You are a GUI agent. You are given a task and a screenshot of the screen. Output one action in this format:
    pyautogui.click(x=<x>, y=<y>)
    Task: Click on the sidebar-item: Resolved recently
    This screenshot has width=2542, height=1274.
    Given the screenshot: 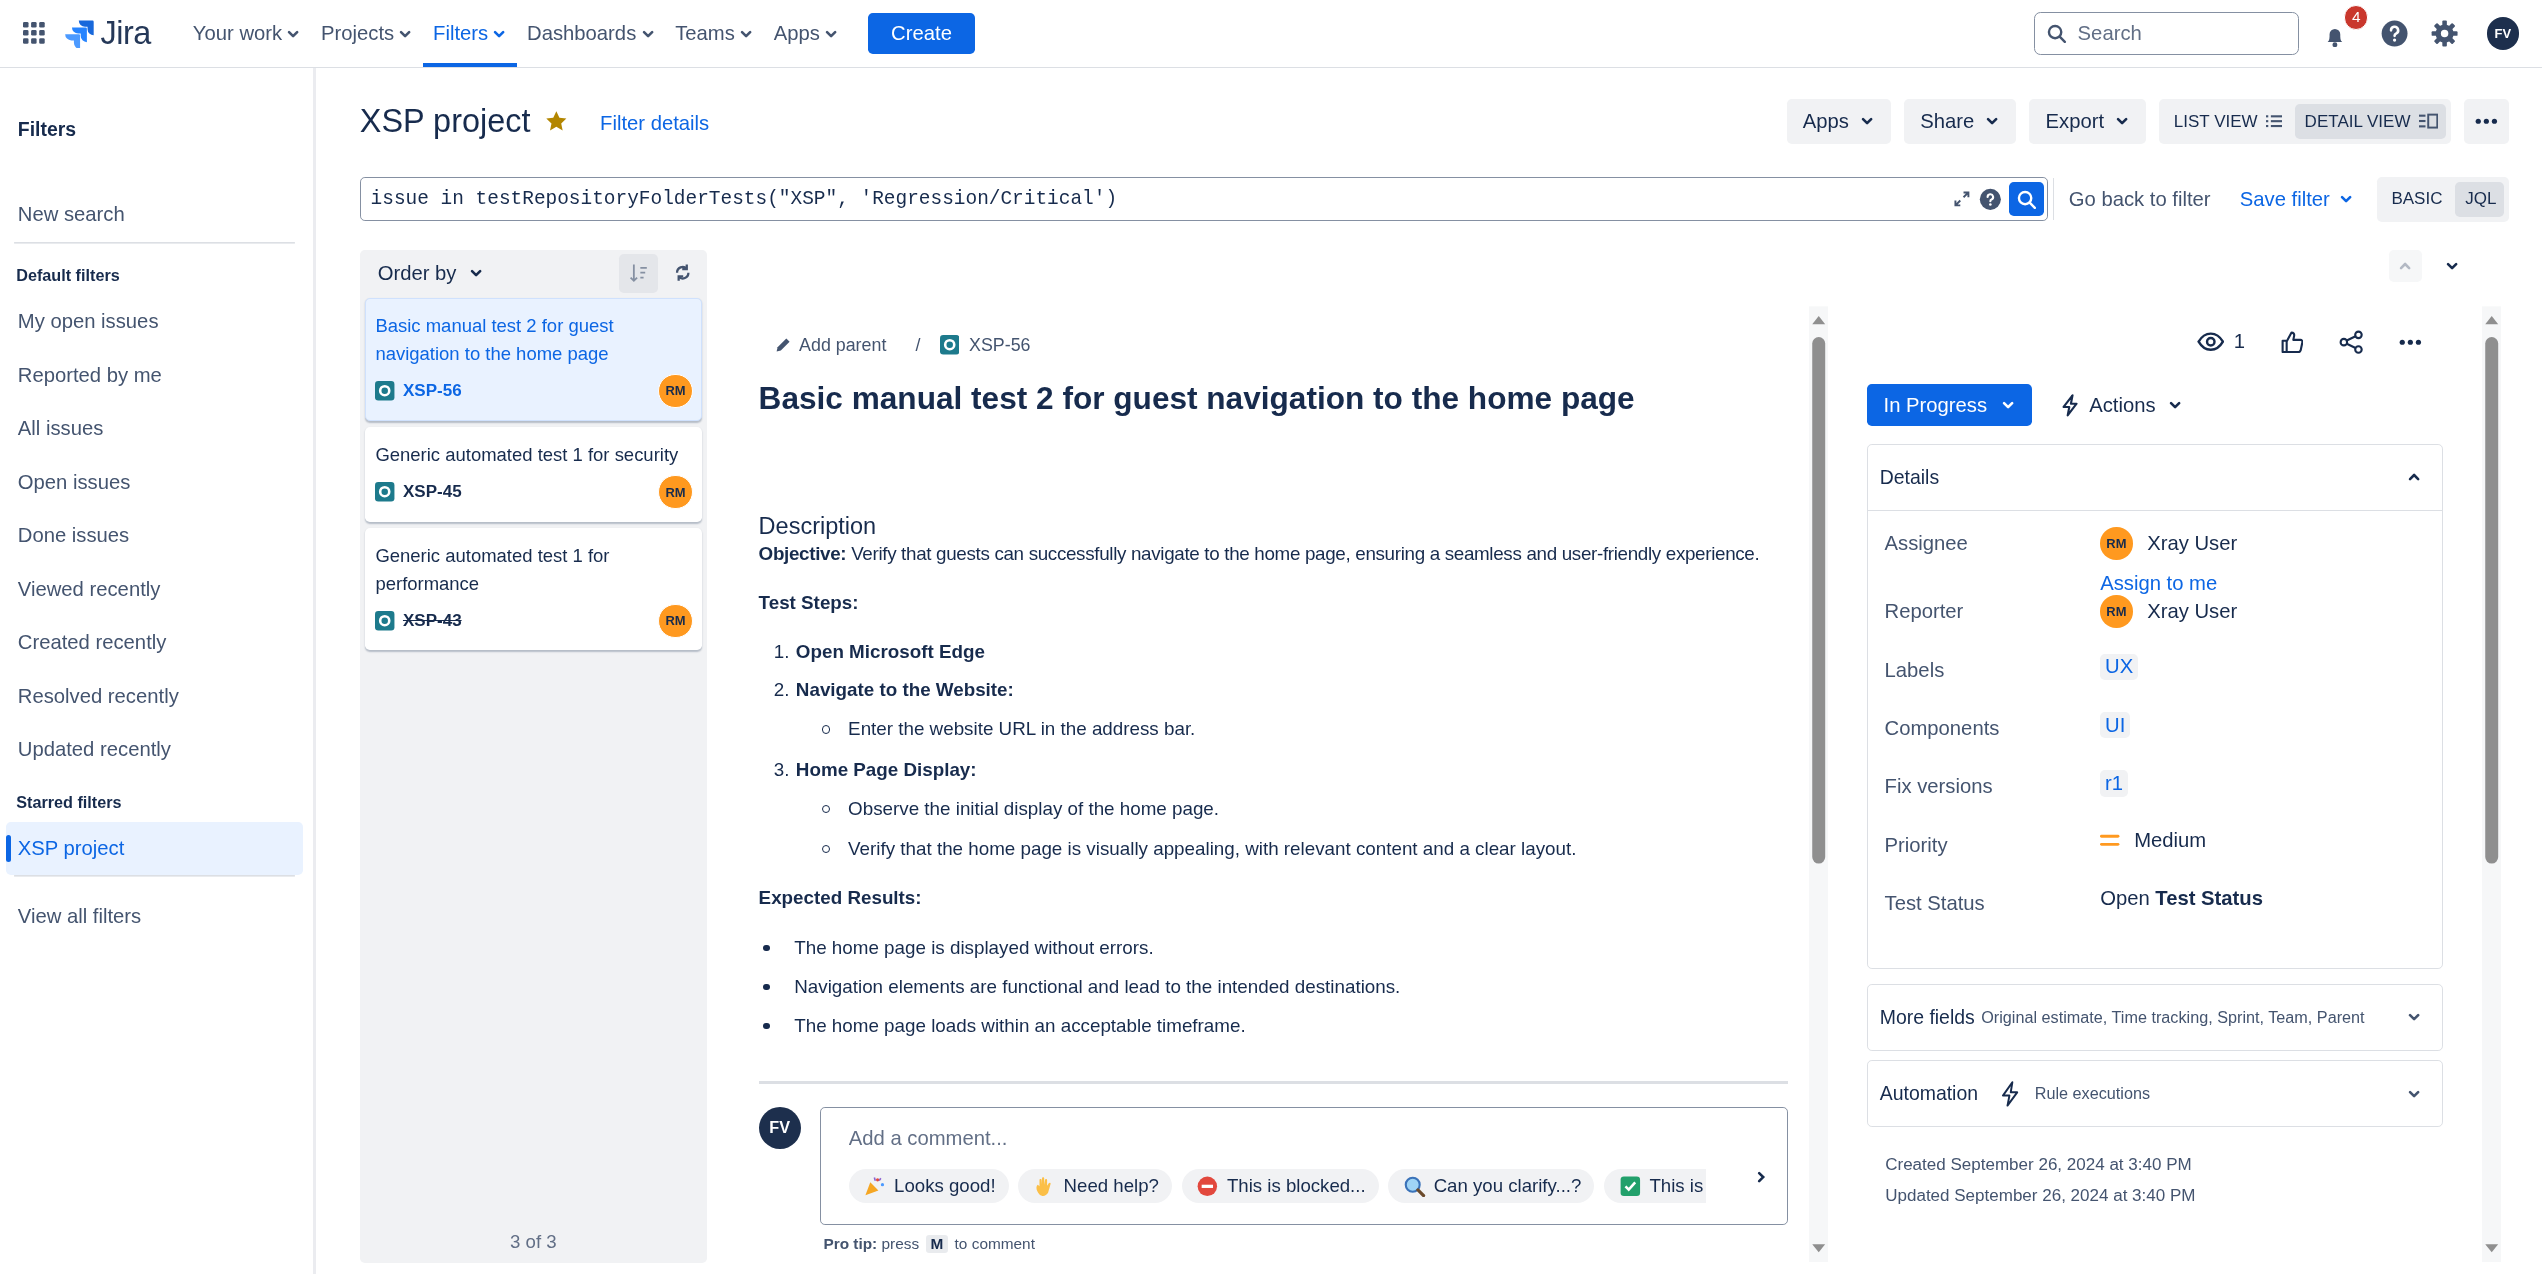 What is the action you would take?
    pyautogui.click(x=155, y=696)
    